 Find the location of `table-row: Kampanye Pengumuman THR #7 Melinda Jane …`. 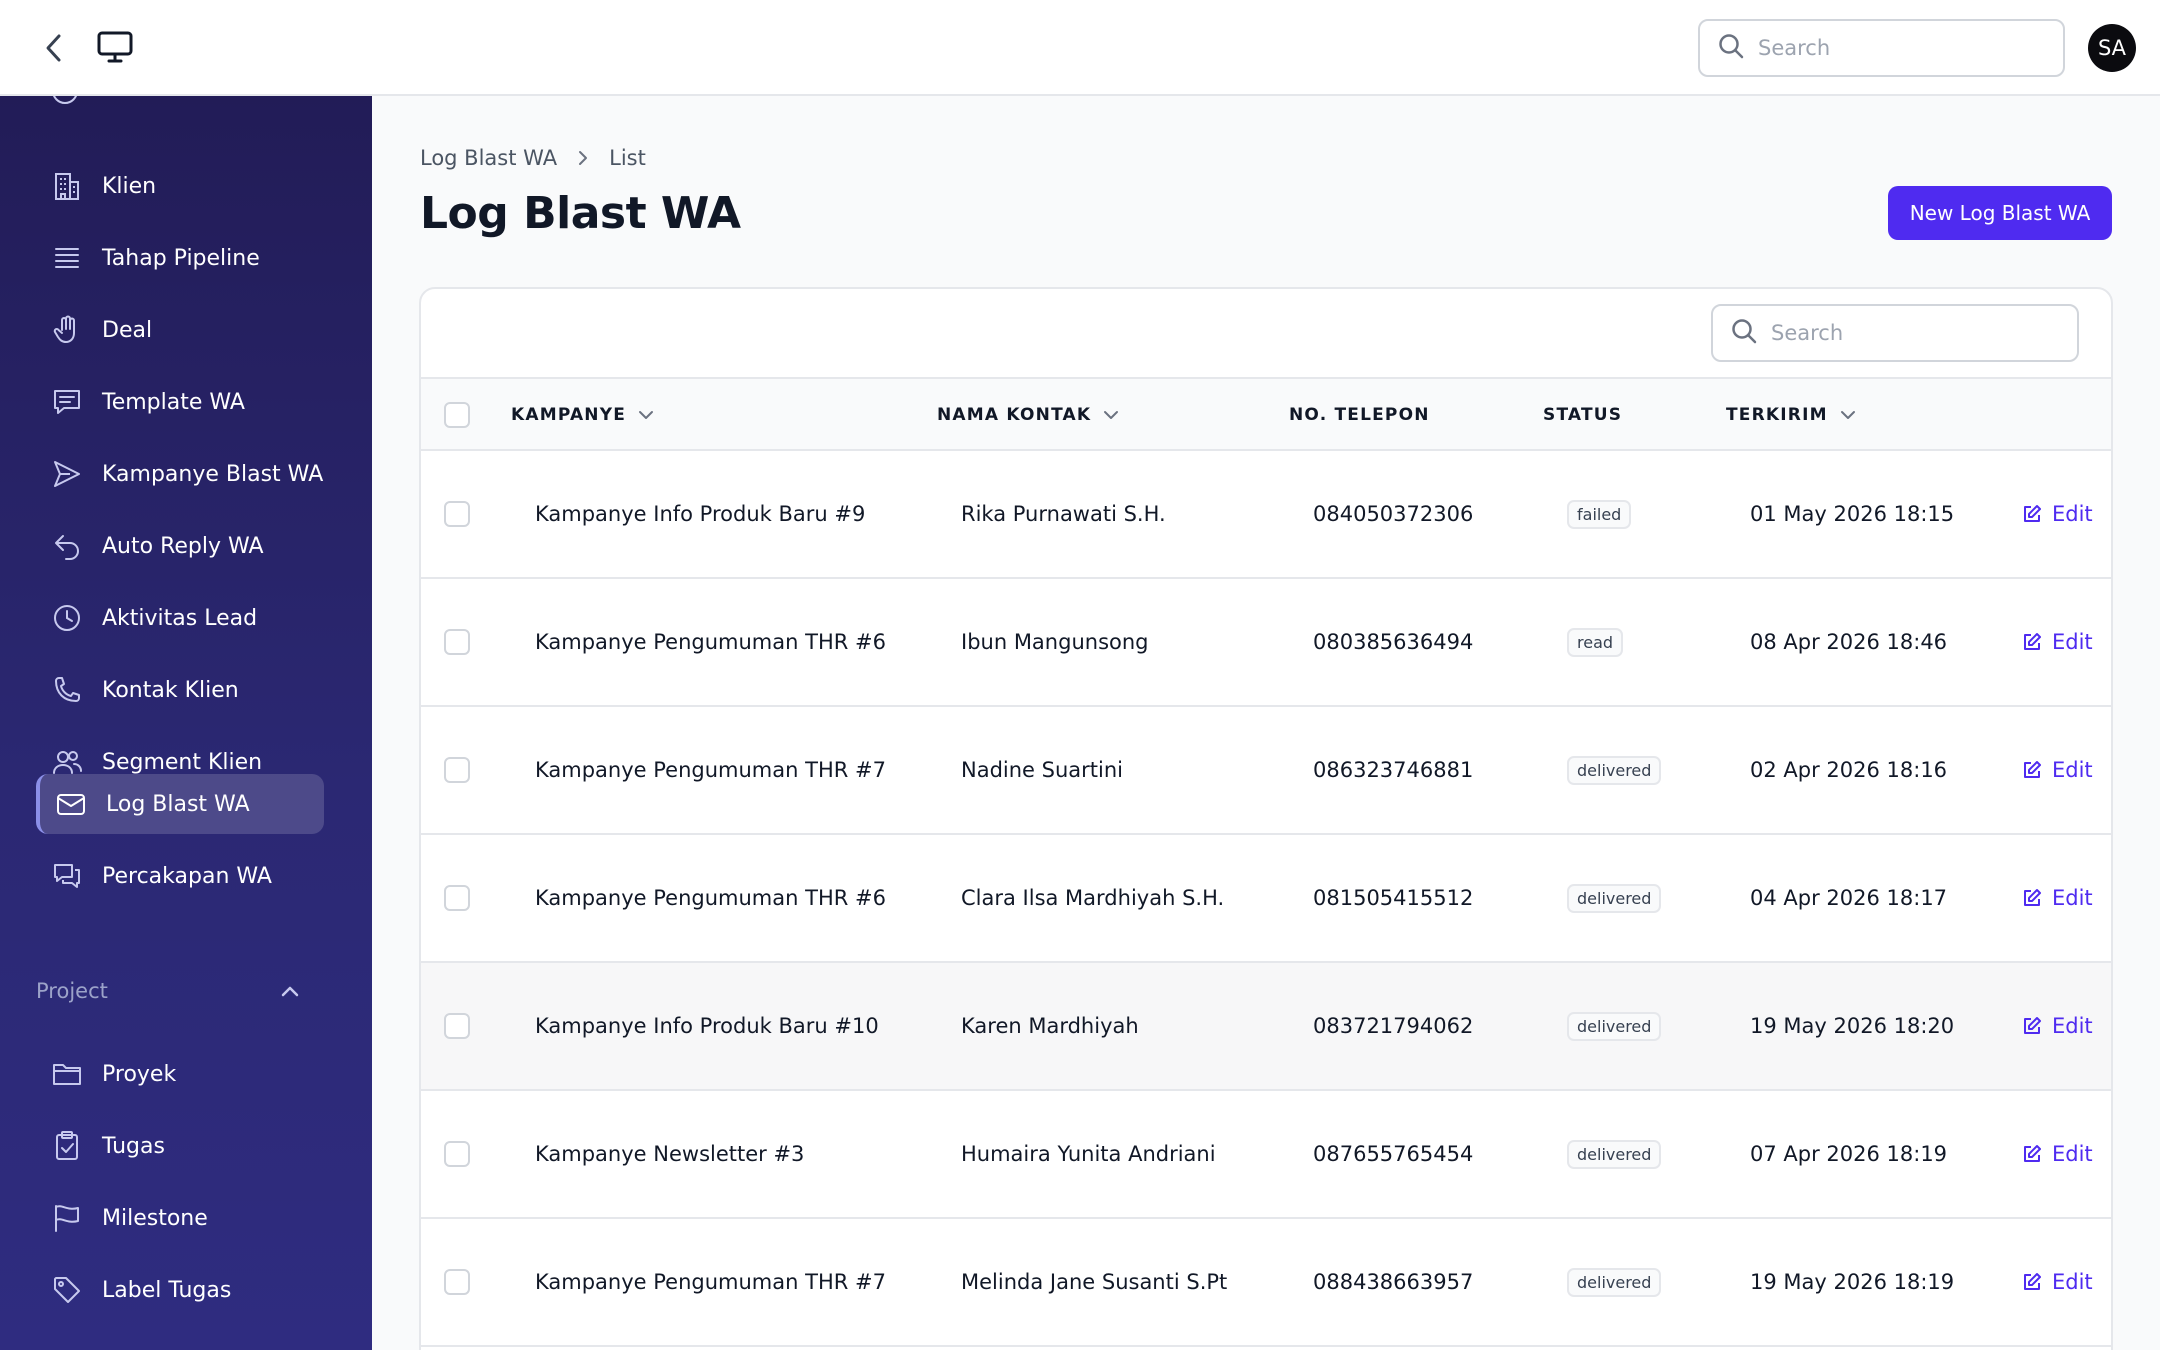

table-row: Kampanye Pengumuman THR #7 Melinda Jane … is located at coordinates (1266, 1283).